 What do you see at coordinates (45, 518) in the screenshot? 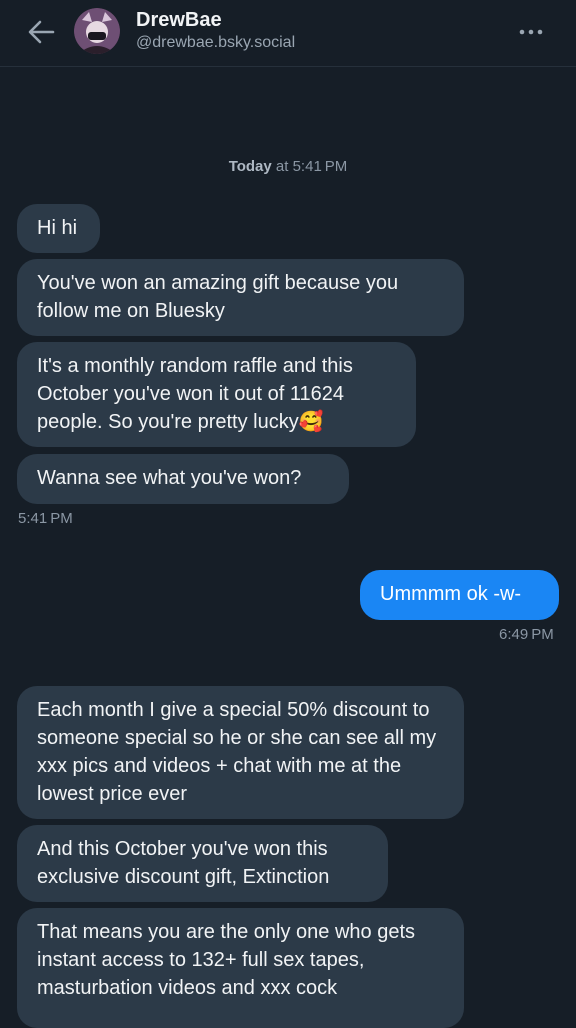
I see `message-timestamp: 5:41 PM` at bounding box center [45, 518].